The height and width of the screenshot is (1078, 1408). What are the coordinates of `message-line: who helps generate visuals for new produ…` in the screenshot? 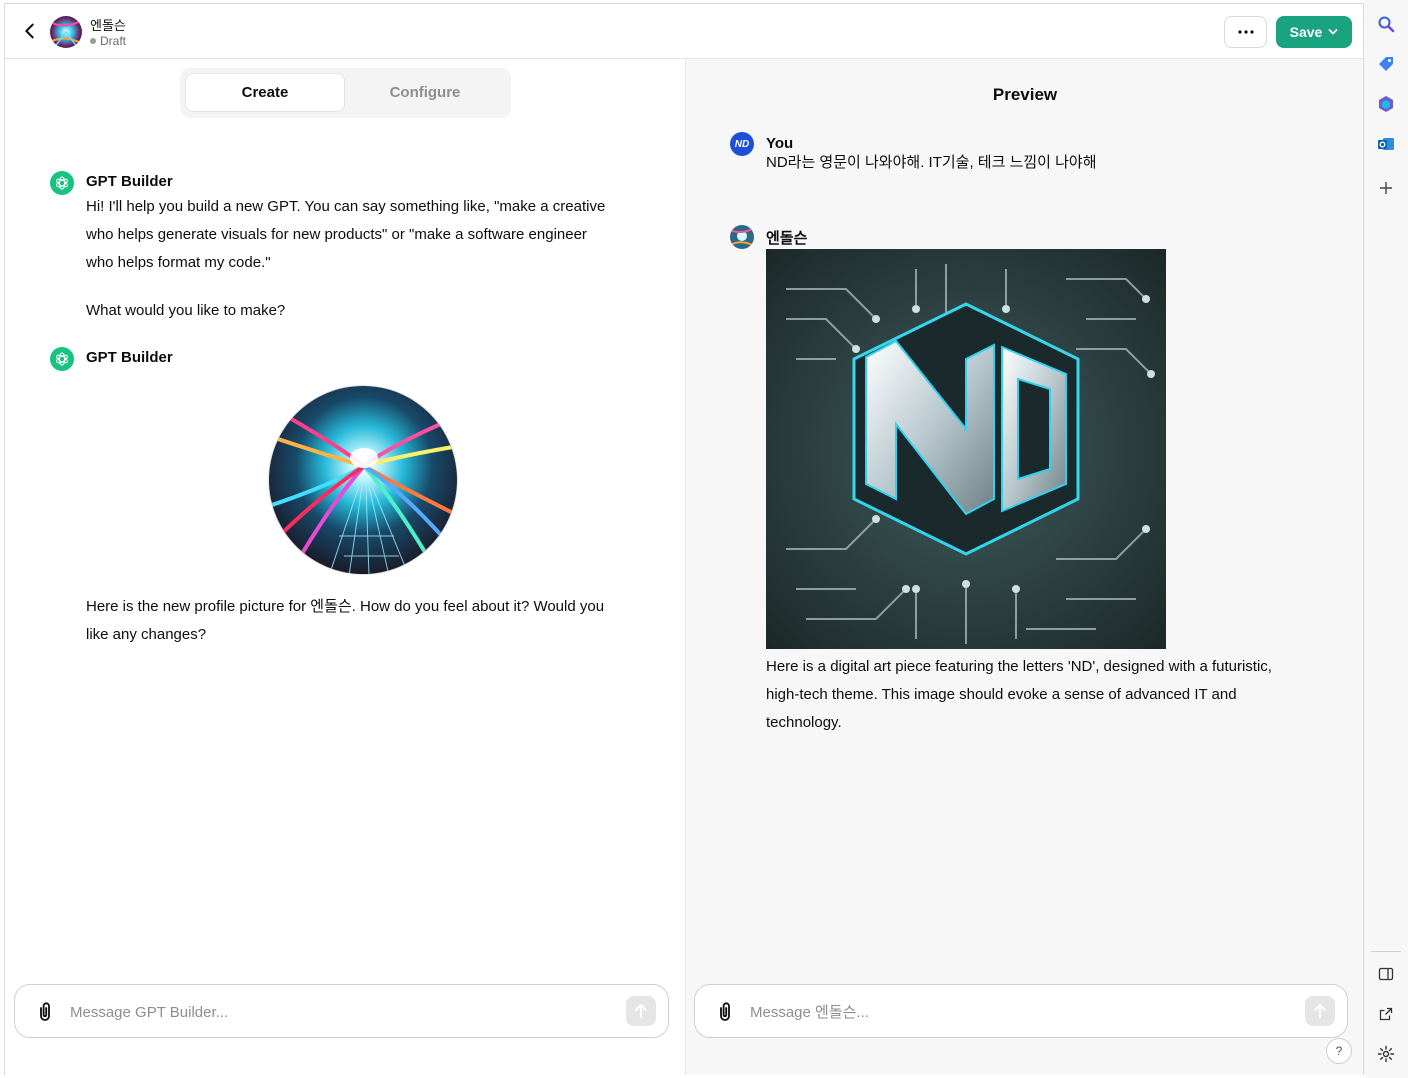 It's located at (336, 234).